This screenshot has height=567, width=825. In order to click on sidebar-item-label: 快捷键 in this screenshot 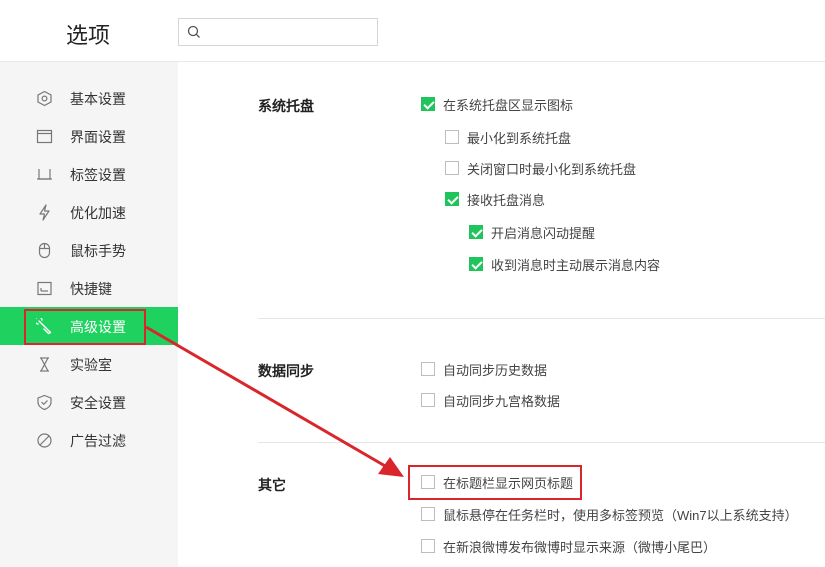, I will do `click(91, 289)`.